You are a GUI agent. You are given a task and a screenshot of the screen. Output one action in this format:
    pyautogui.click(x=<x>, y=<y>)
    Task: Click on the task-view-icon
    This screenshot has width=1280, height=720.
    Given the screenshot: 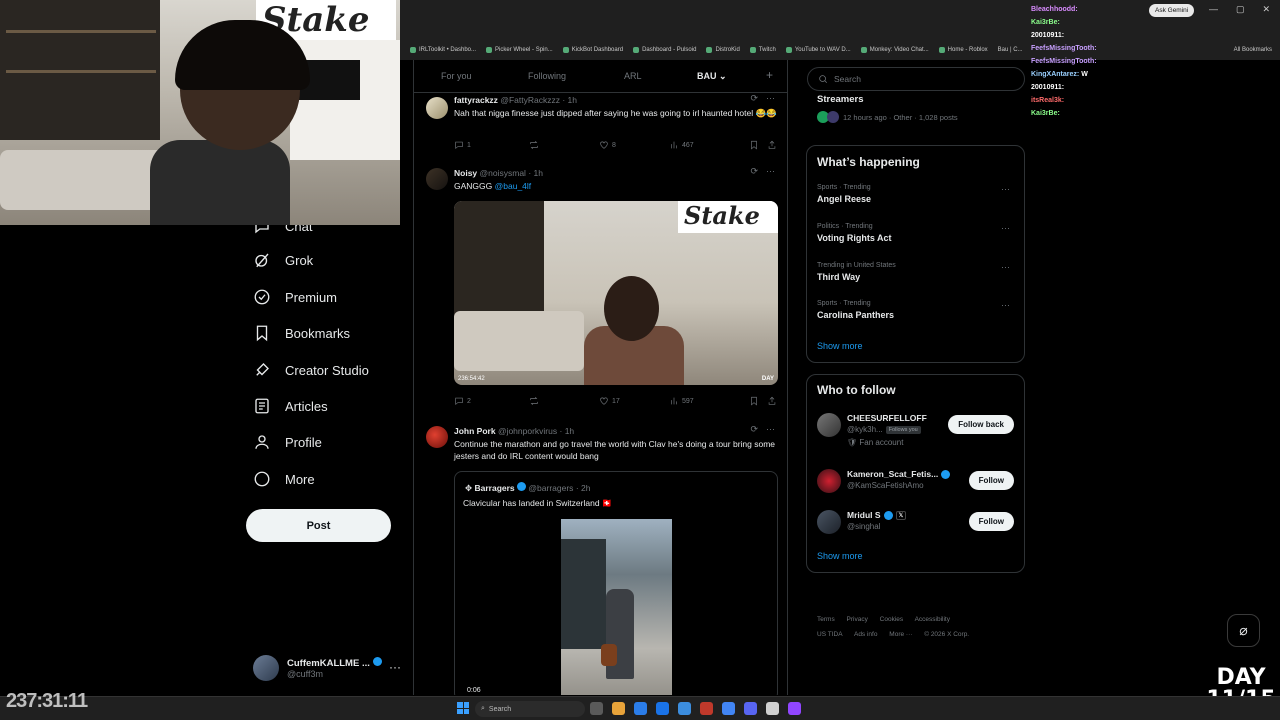 What is the action you would take?
    pyautogui.click(x=596, y=708)
    